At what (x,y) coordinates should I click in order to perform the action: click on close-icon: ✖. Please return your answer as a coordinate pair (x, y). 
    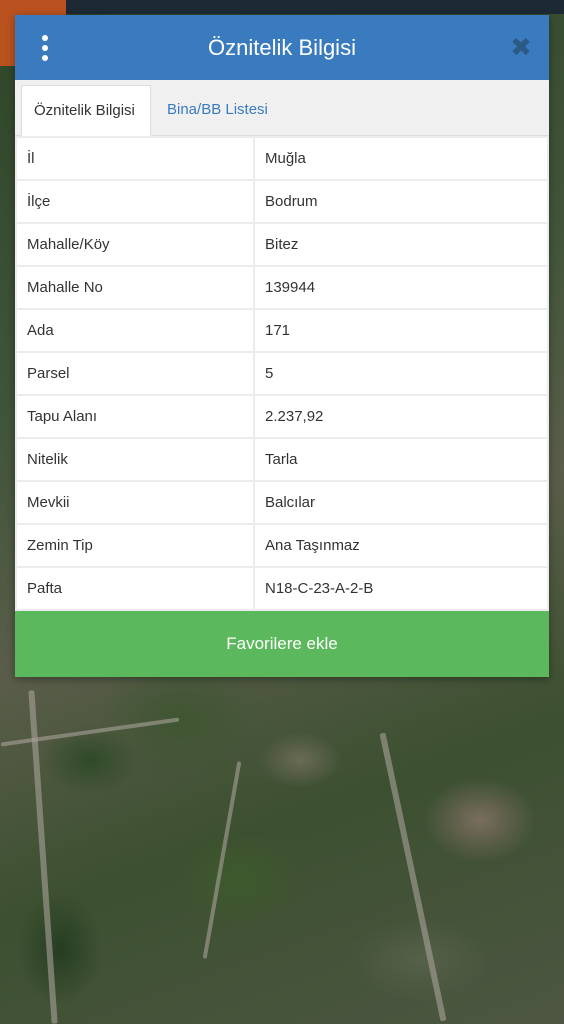
    Looking at the image, I should click on (521, 47).